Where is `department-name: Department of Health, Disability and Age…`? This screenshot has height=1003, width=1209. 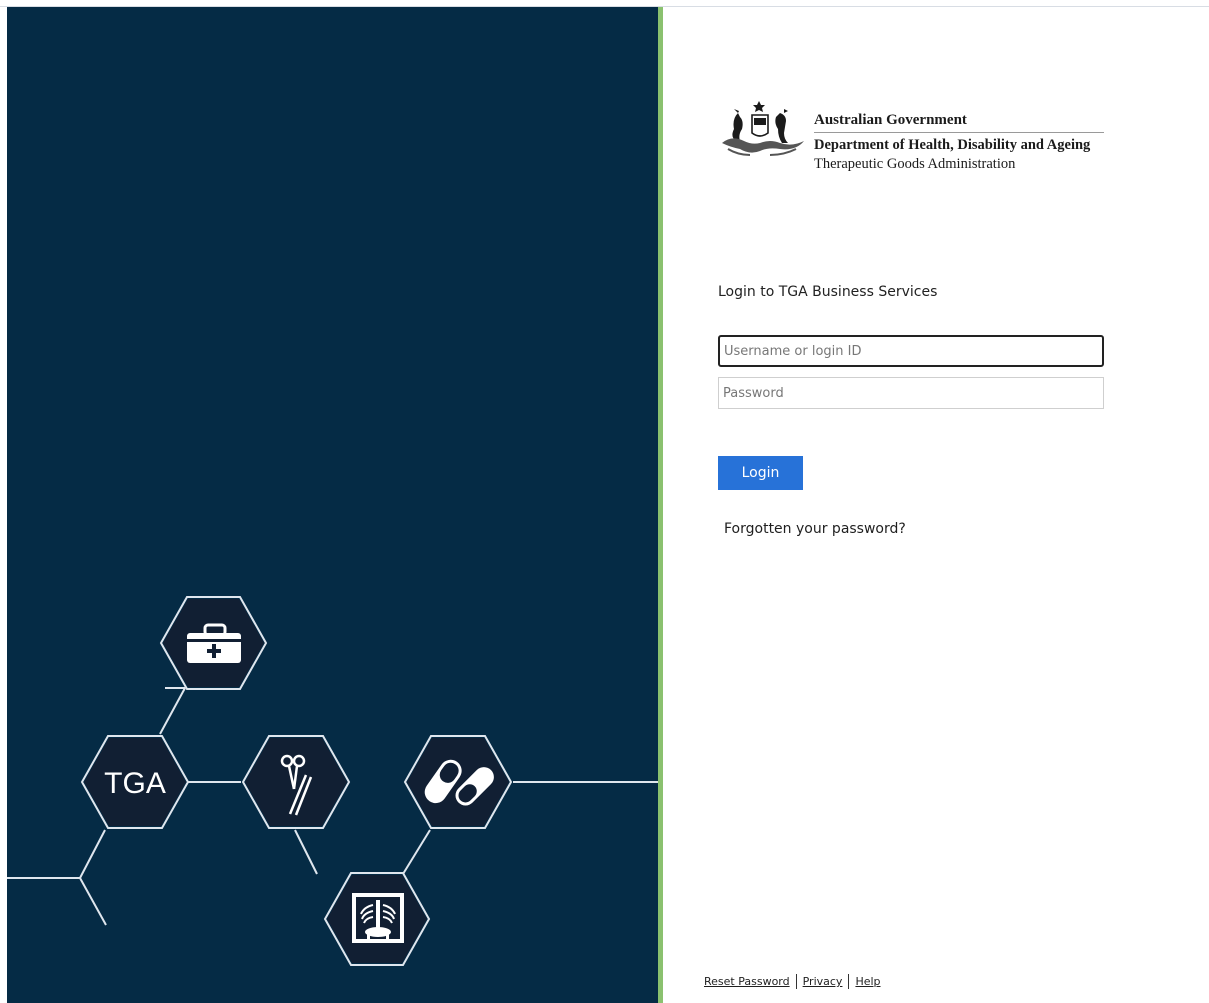 department-name: Department of Health, Disability and Age… is located at coordinates (952, 145).